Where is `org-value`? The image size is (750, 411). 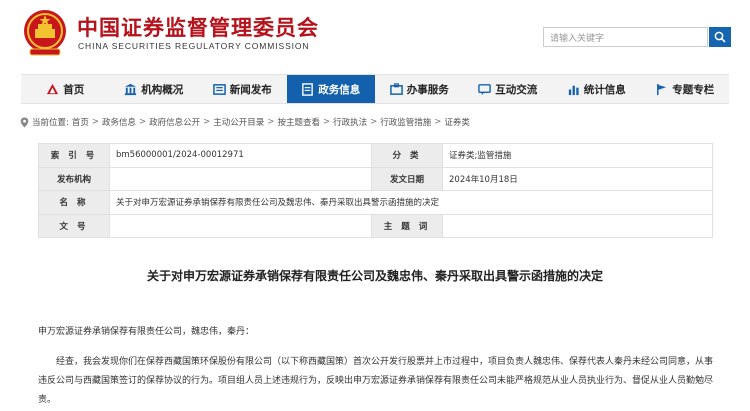 org-value is located at coordinates (240, 178).